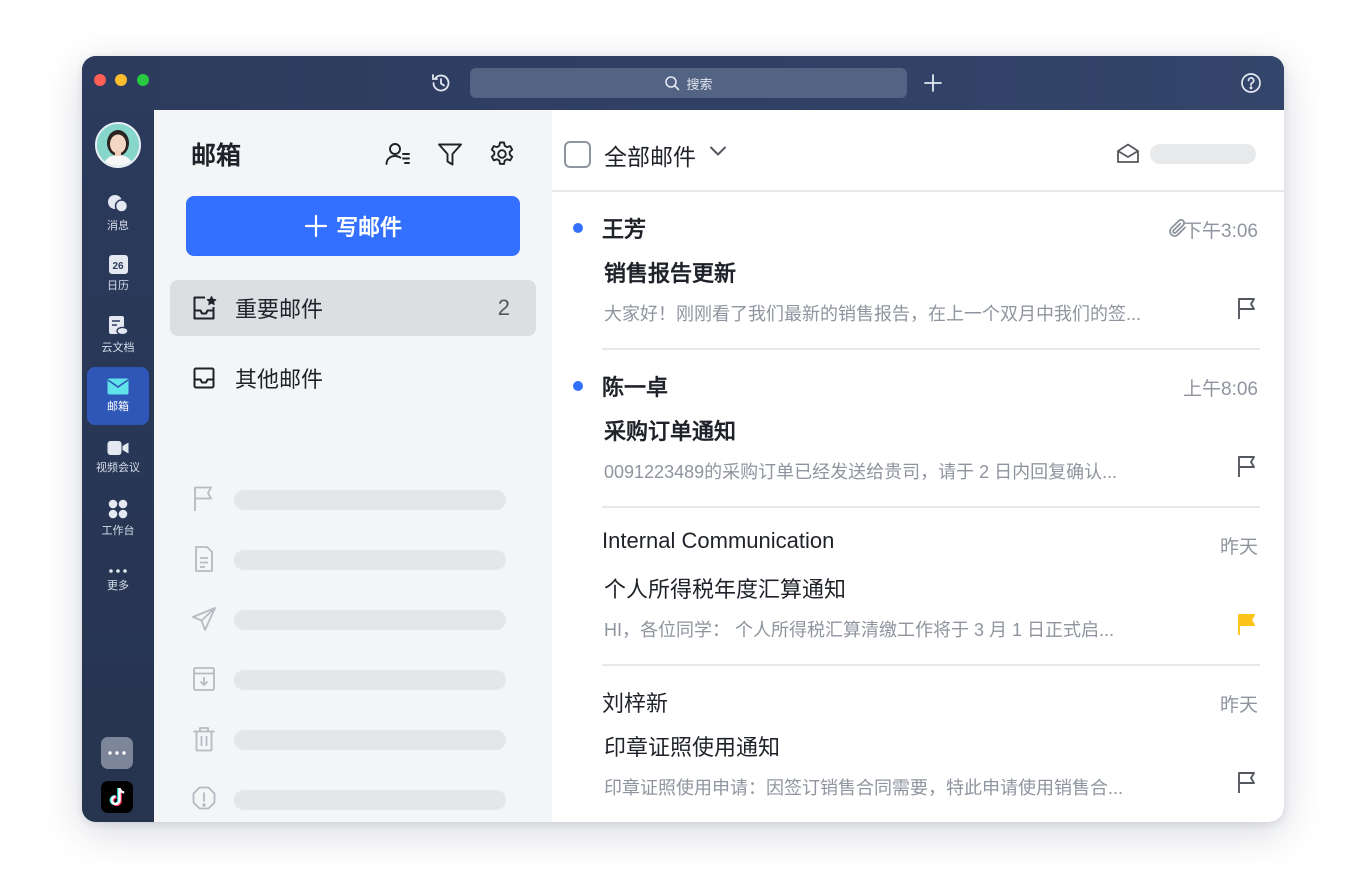 The width and height of the screenshot is (1368, 880). What do you see at coordinates (718, 540) in the screenshot?
I see `mail-sender: Internal Communication` at bounding box center [718, 540].